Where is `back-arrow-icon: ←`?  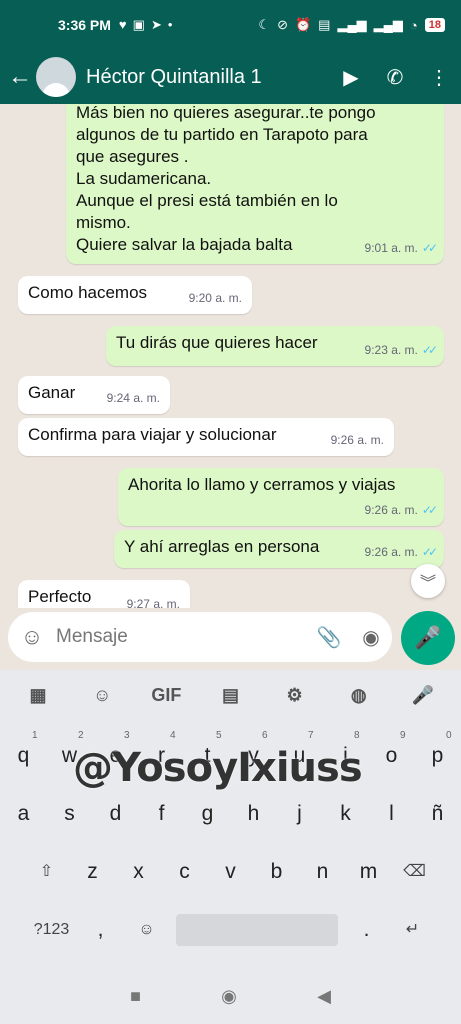 back-arrow-icon: ← is located at coordinates (18, 77).